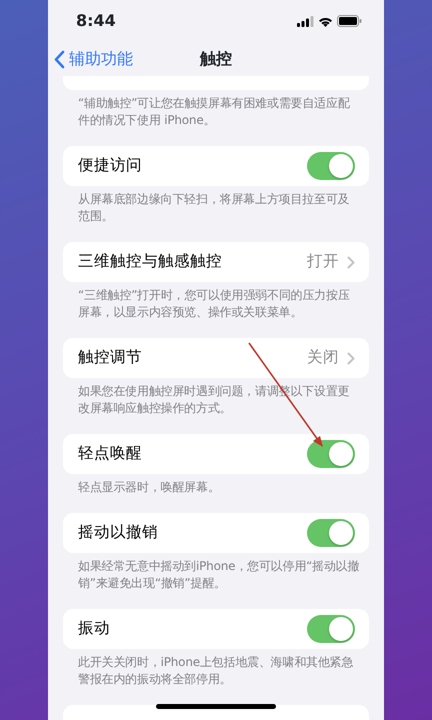  What do you see at coordinates (216, 58) in the screenshot?
I see `page-title: 触控` at bounding box center [216, 58].